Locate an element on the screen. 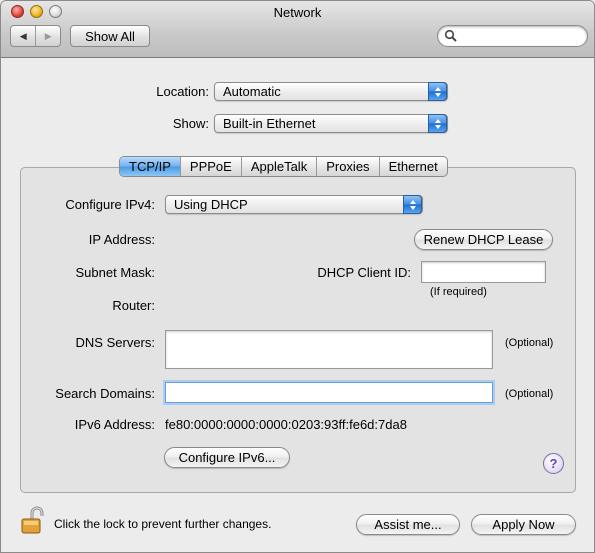 The height and width of the screenshot is (553, 595). lock-icon is located at coordinates (34, 520).